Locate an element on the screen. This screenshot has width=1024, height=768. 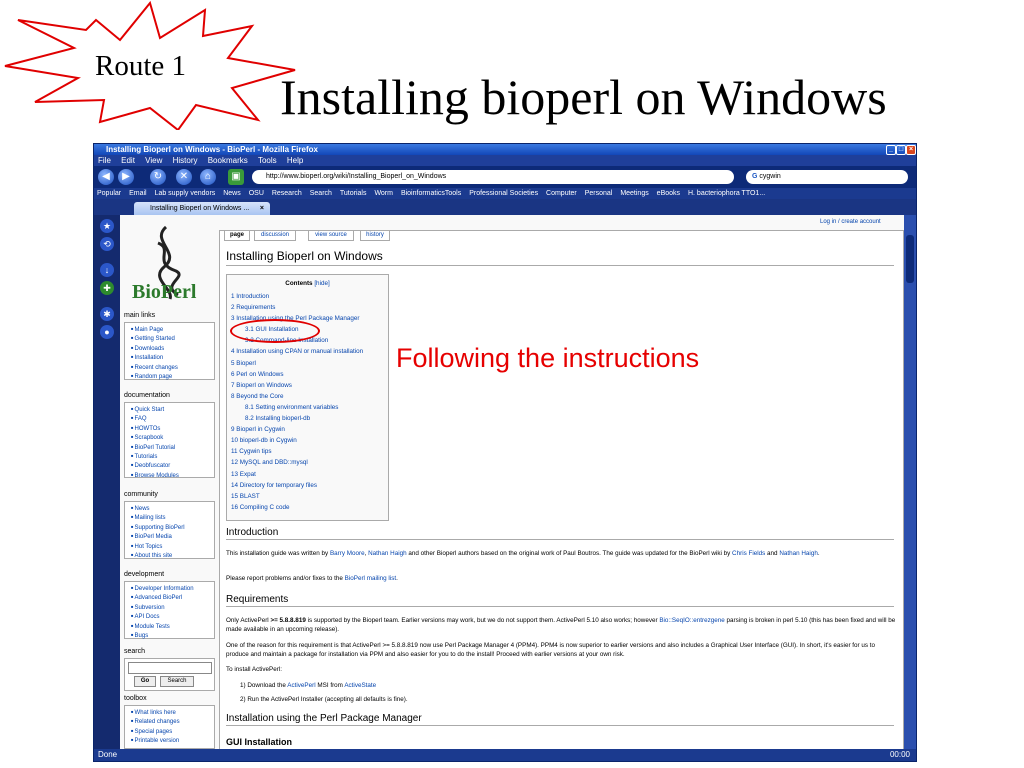
bookmark-item: Personal is located at coordinates (599, 193).